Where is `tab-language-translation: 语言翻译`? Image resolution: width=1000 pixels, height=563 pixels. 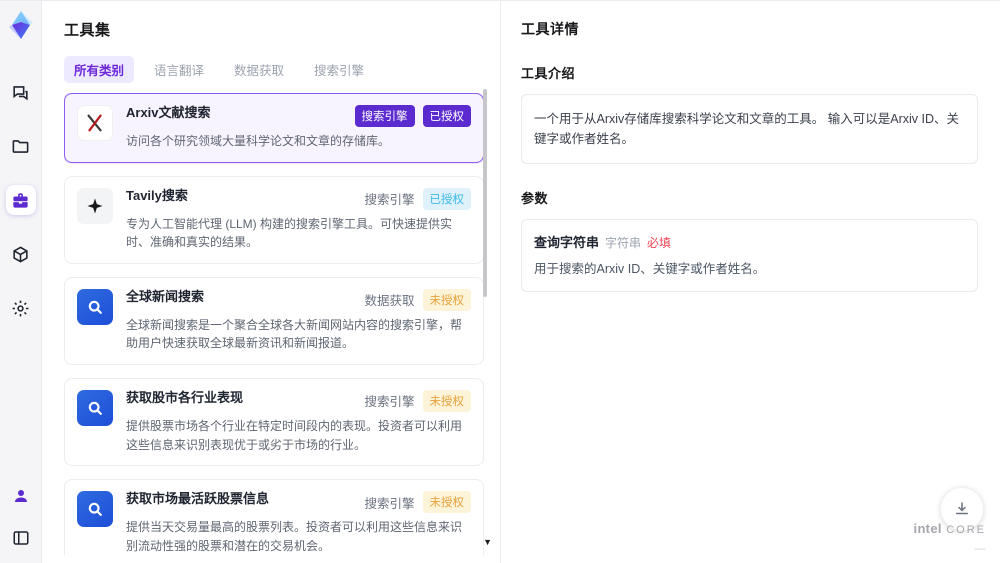 tab-language-translation: 语言翻译 is located at coordinates (179, 69).